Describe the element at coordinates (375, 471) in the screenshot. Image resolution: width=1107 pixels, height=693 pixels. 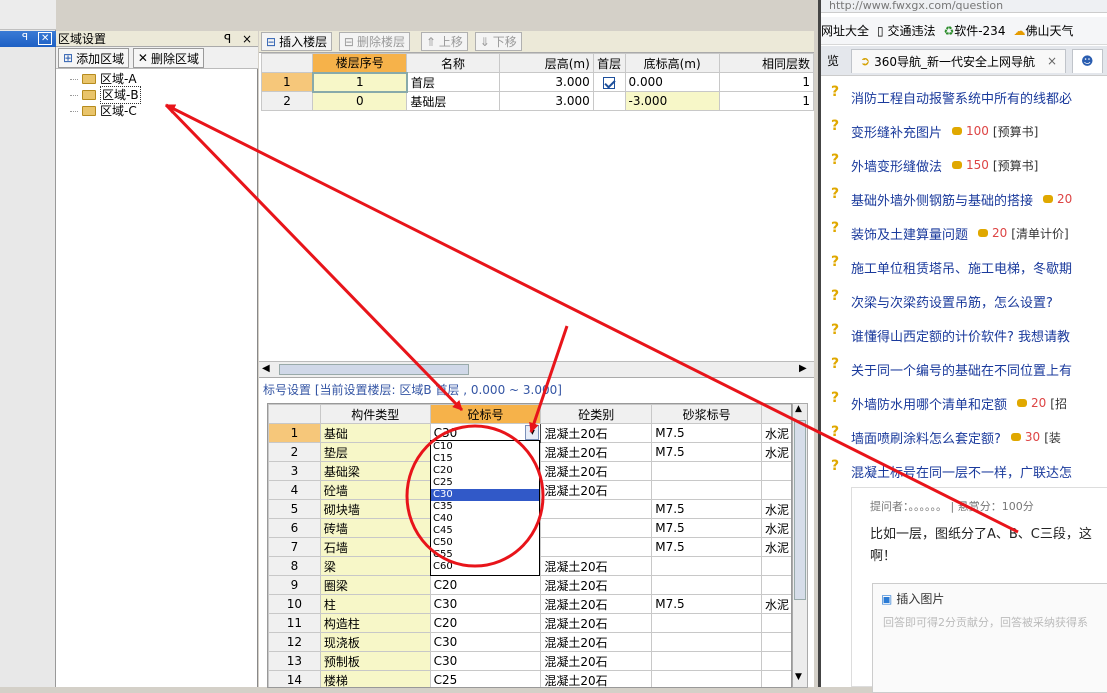
I see `component-type-cell: 基础梁` at that location.